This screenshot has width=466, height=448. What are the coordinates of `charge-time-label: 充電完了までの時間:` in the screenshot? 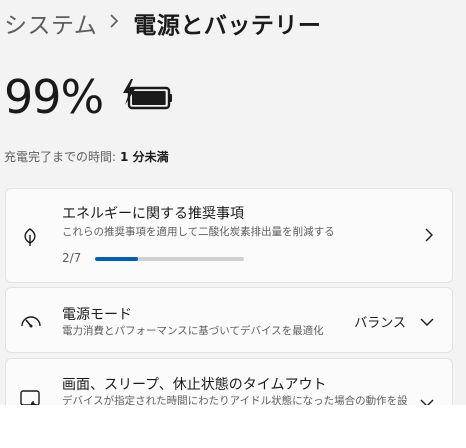 It's located at (60, 157).